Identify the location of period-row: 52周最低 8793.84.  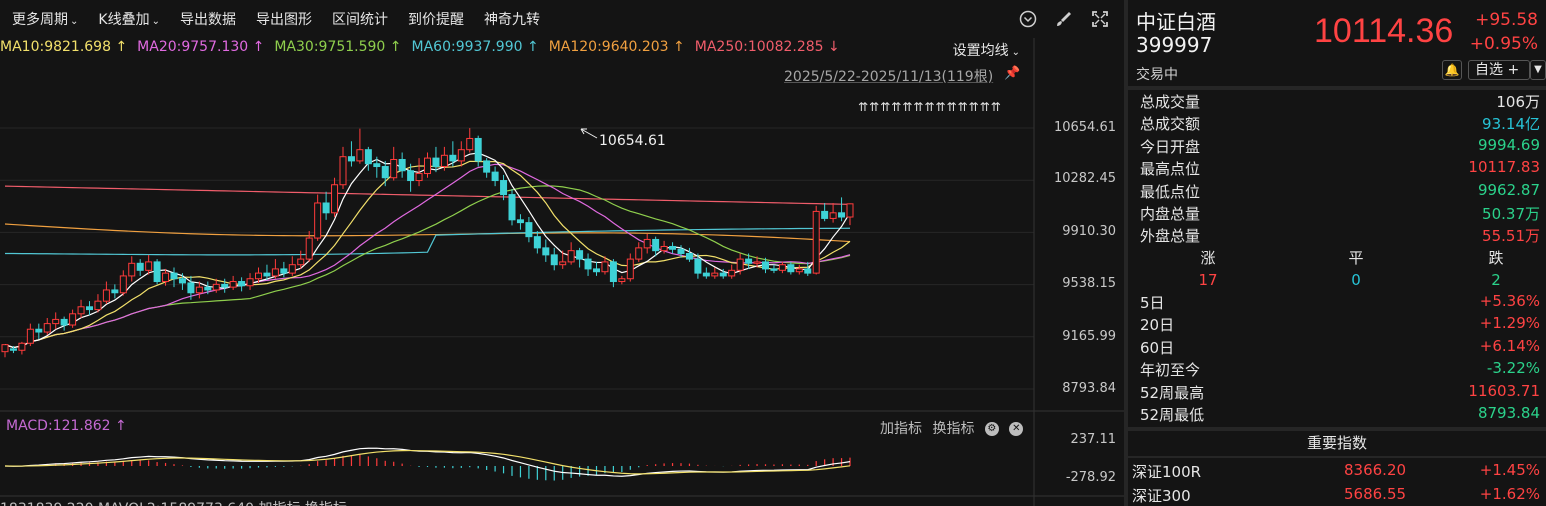
(1342, 415).